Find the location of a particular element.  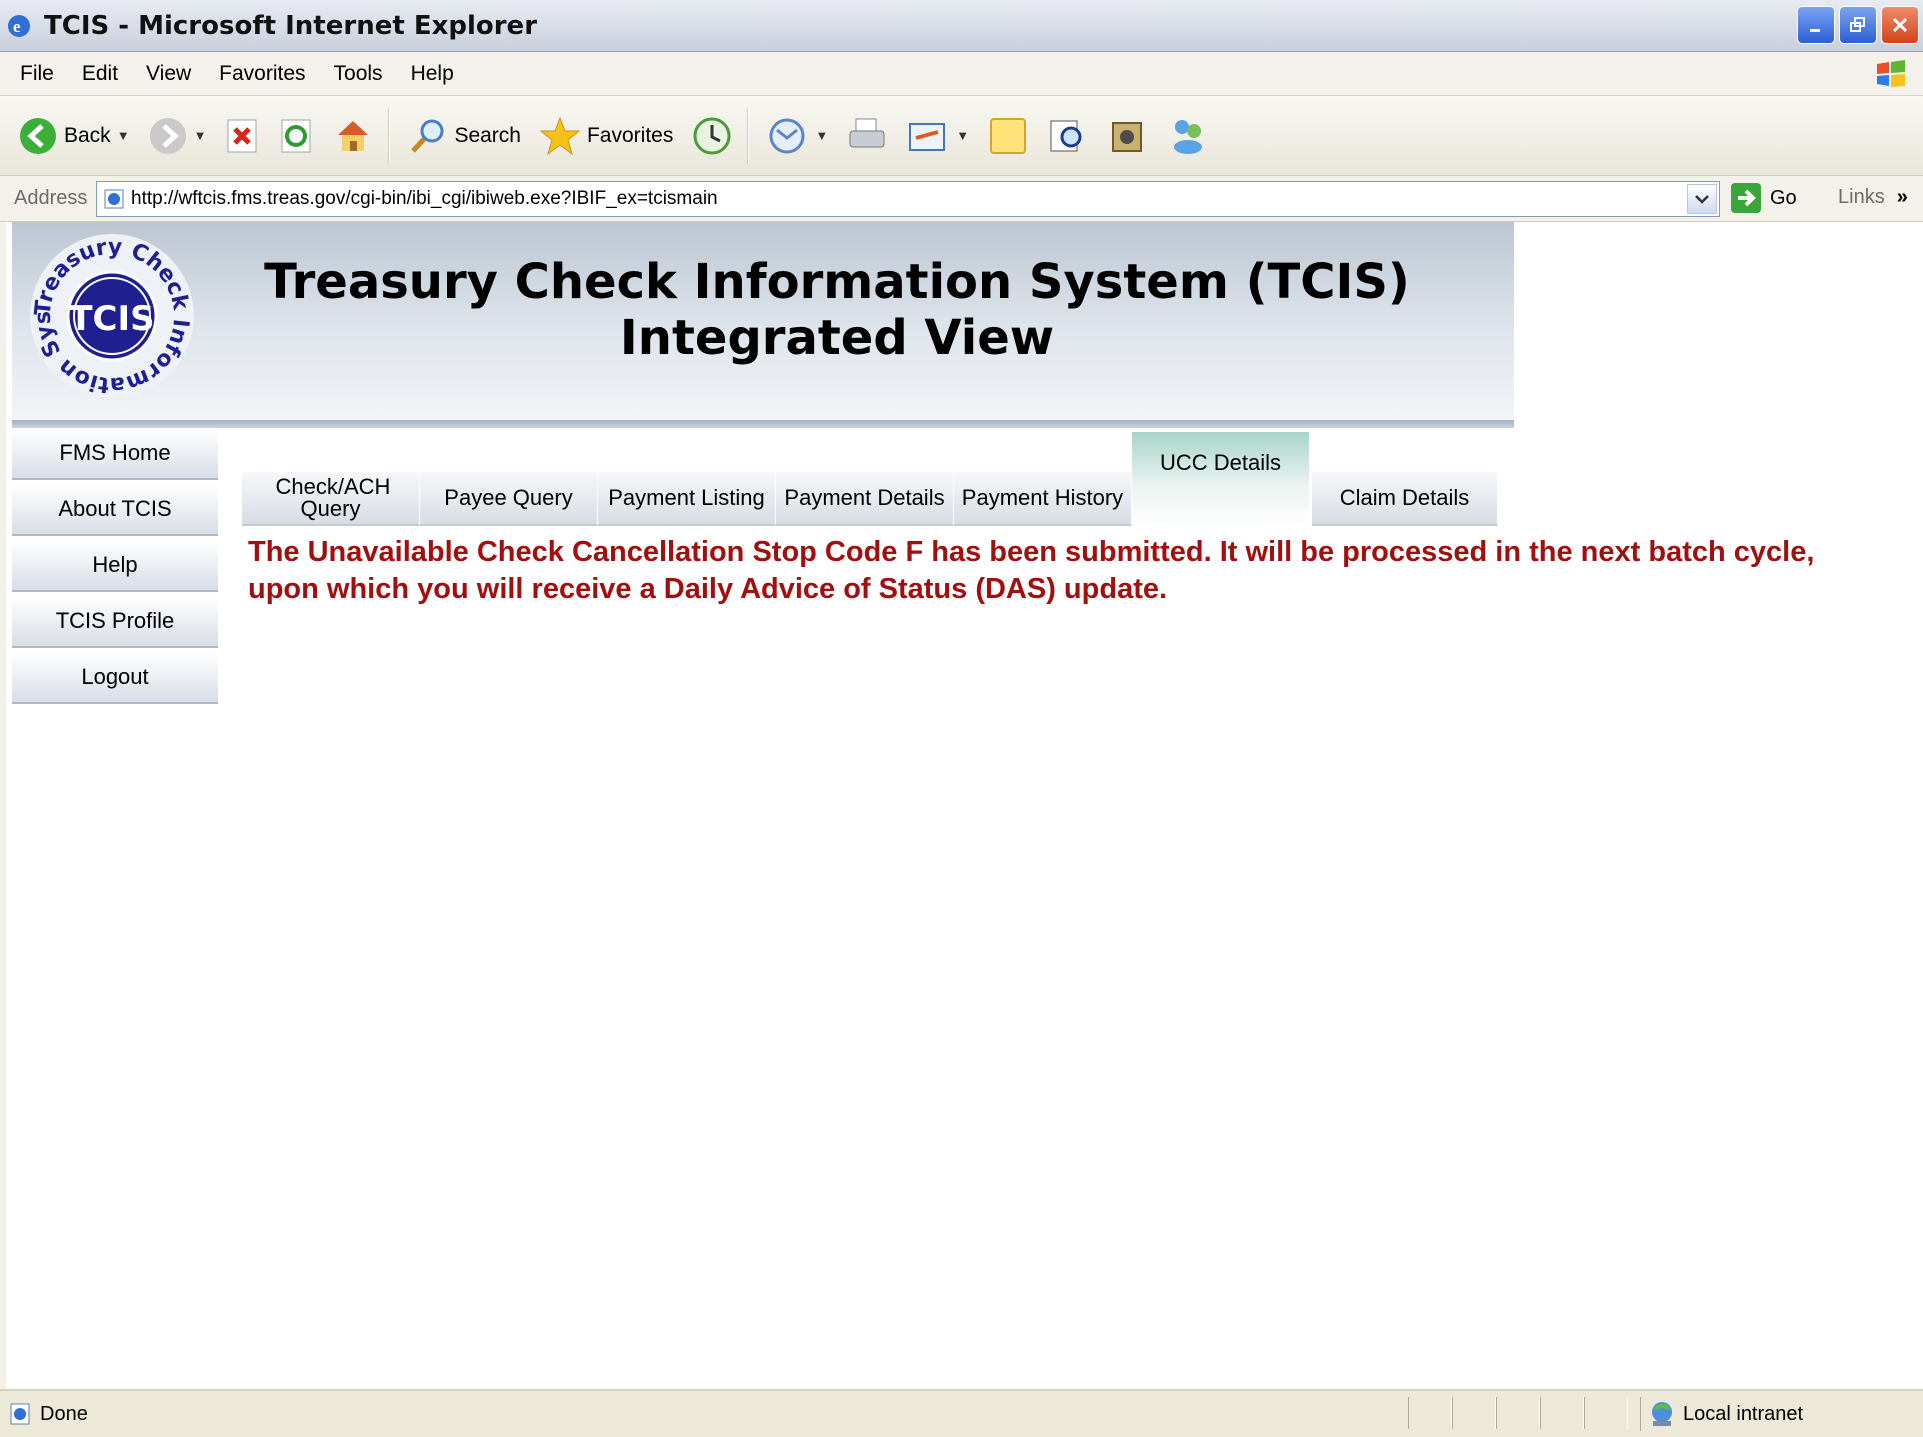

nav-help: Help is located at coordinates (115, 566).